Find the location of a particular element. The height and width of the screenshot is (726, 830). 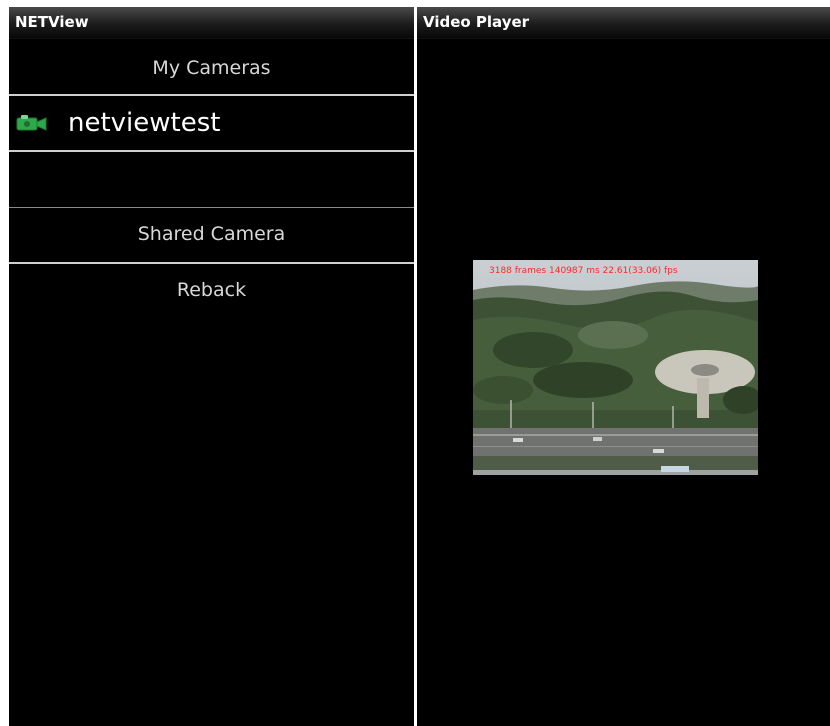

shared-camera-label: Shared Camera is located at coordinates (211, 234).